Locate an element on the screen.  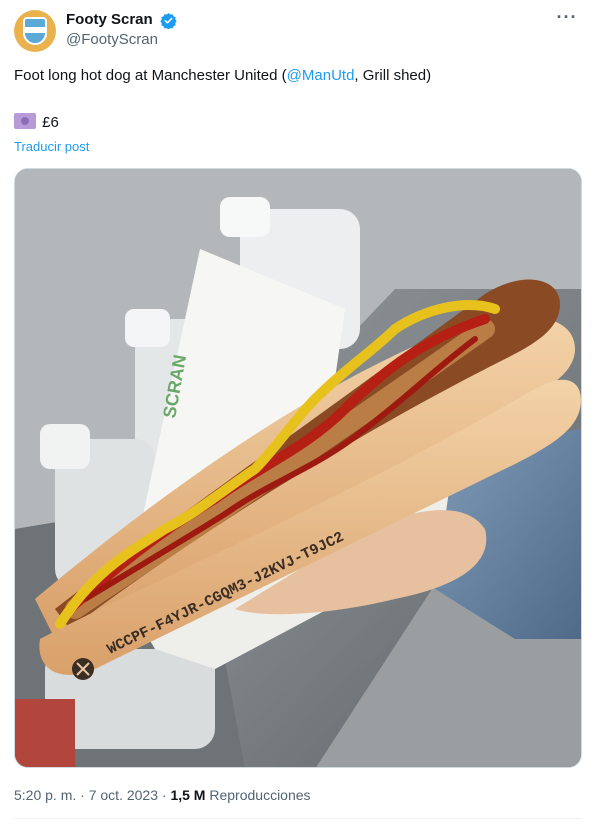
avatar is located at coordinates (35, 31).